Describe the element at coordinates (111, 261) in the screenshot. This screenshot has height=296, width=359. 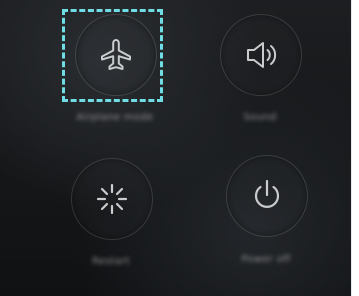
I see `restart-label: Restart` at that location.